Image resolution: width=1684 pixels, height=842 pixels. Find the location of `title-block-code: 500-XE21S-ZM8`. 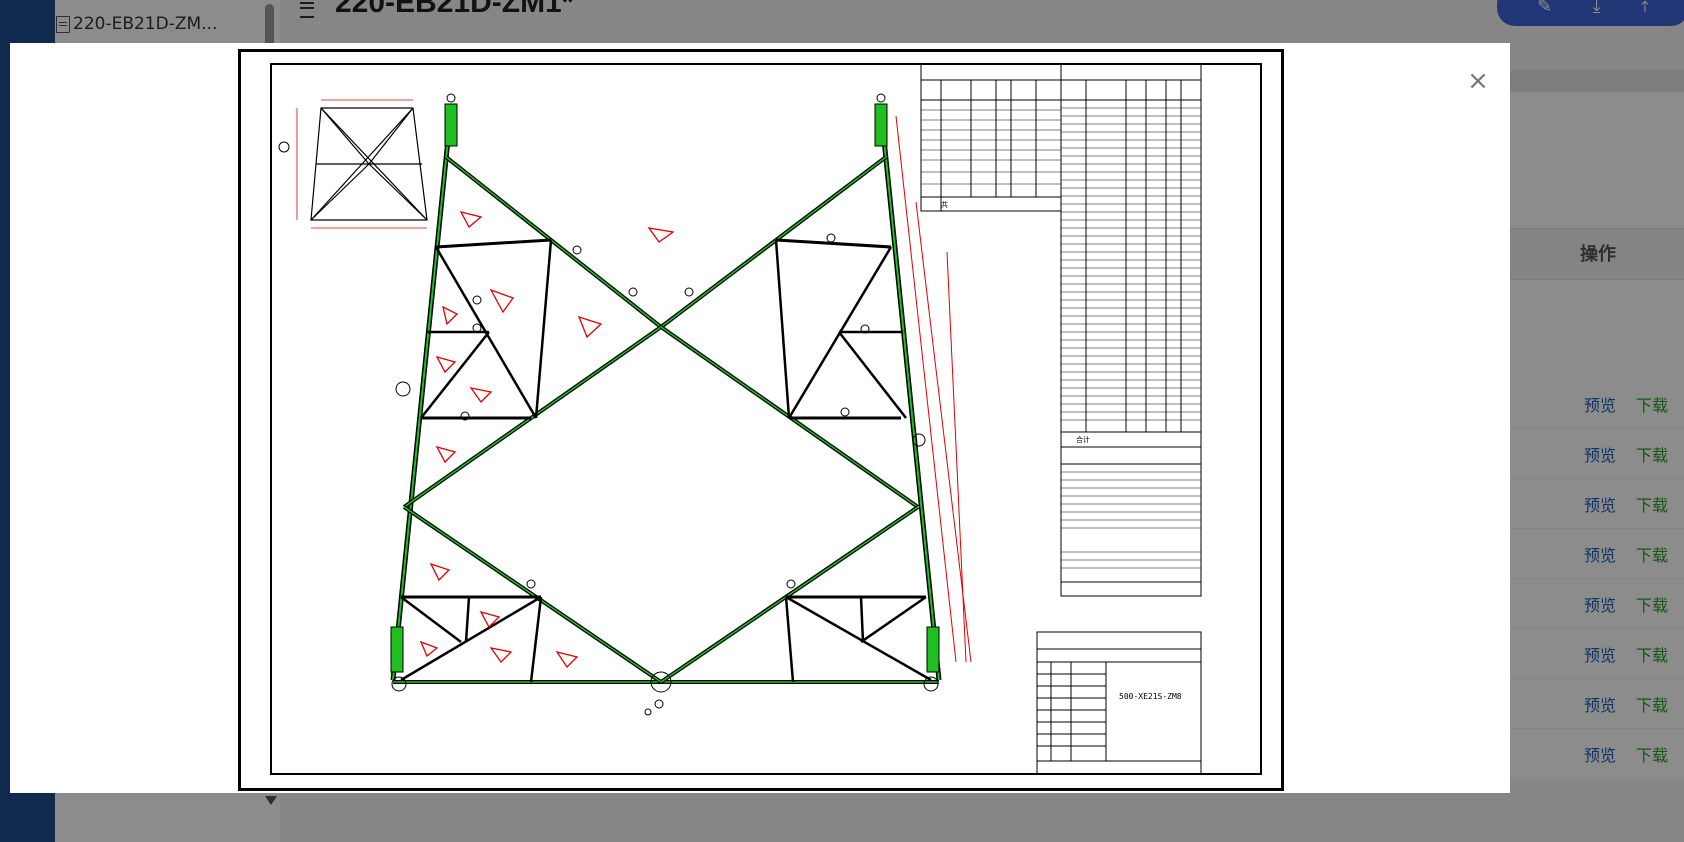

title-block-code: 500-XE21S-ZM8 is located at coordinates (1150, 696).